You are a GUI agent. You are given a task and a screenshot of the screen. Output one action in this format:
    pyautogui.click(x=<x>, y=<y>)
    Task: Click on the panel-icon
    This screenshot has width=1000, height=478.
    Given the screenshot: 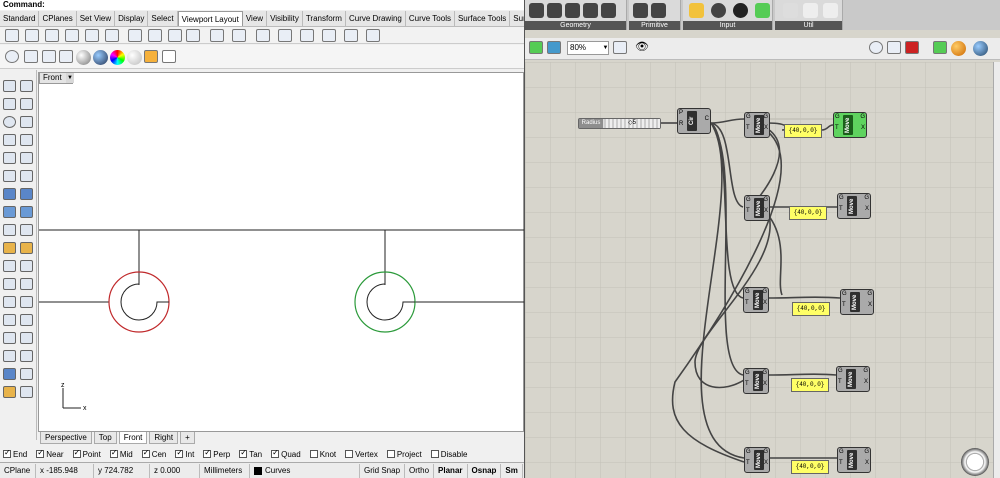 What is the action you would take?
    pyautogui.click(x=740, y=10)
    